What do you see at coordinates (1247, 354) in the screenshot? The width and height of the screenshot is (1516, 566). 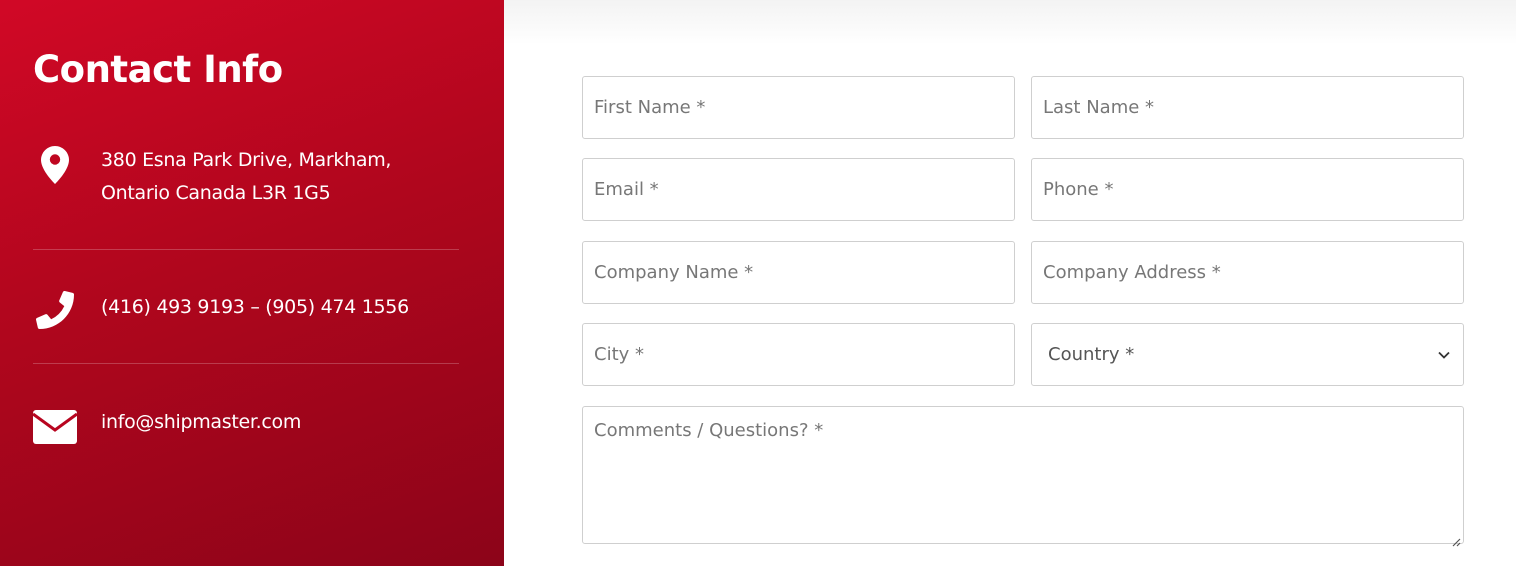 I see `country-select: Country *` at bounding box center [1247, 354].